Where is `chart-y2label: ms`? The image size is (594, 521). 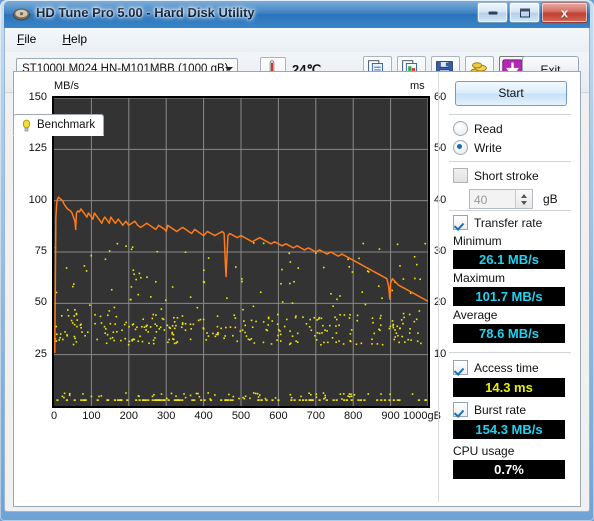 chart-y2label: ms is located at coordinates (417, 86).